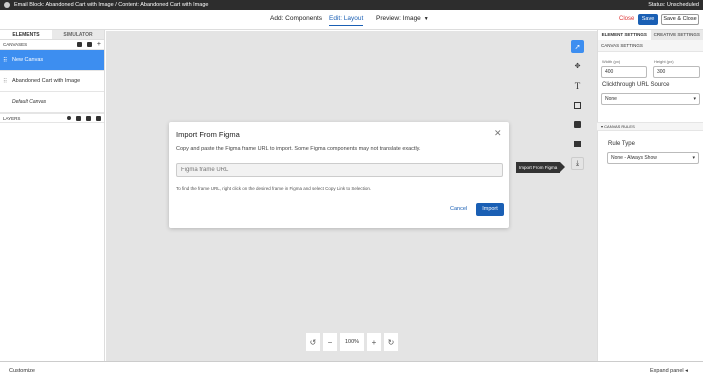 The height and width of the screenshot is (381, 703). Describe the element at coordinates (339, 170) in the screenshot. I see `figma-url-input` at that location.